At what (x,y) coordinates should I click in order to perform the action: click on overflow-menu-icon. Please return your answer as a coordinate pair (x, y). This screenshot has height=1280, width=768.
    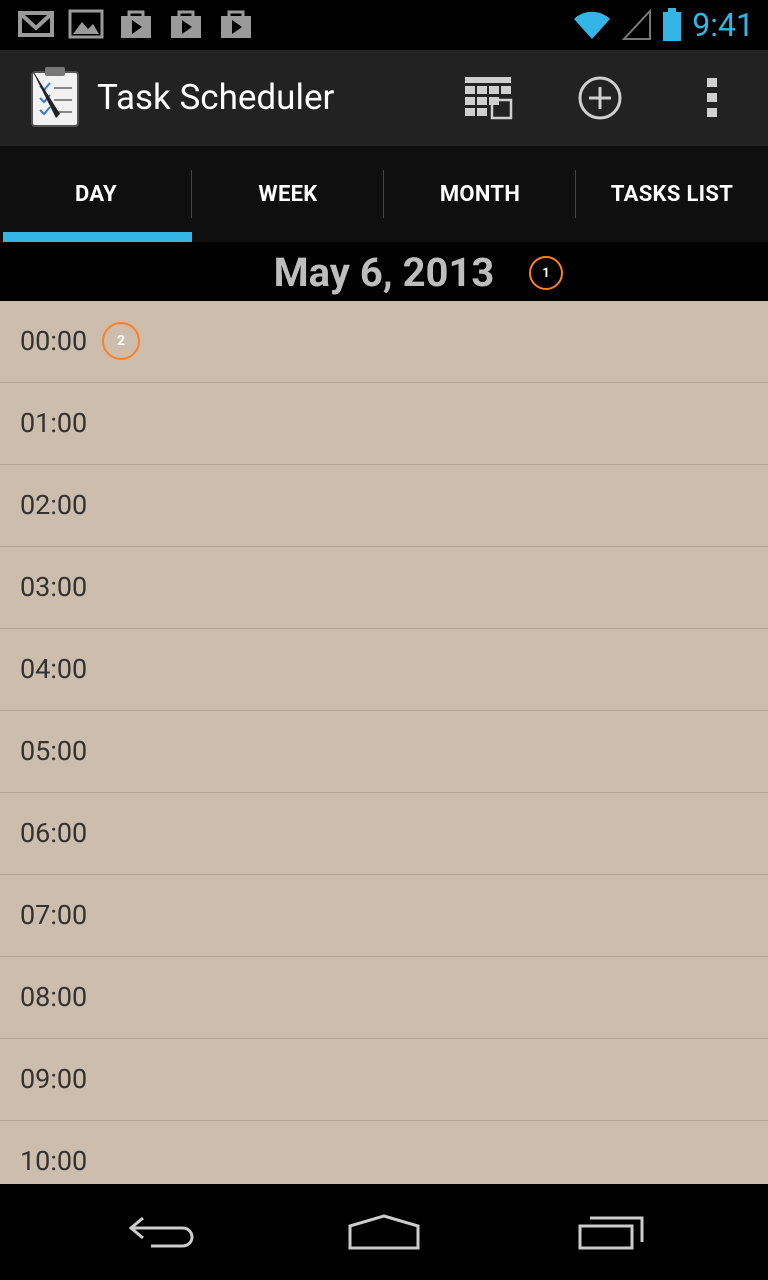
    Looking at the image, I should click on (712, 97).